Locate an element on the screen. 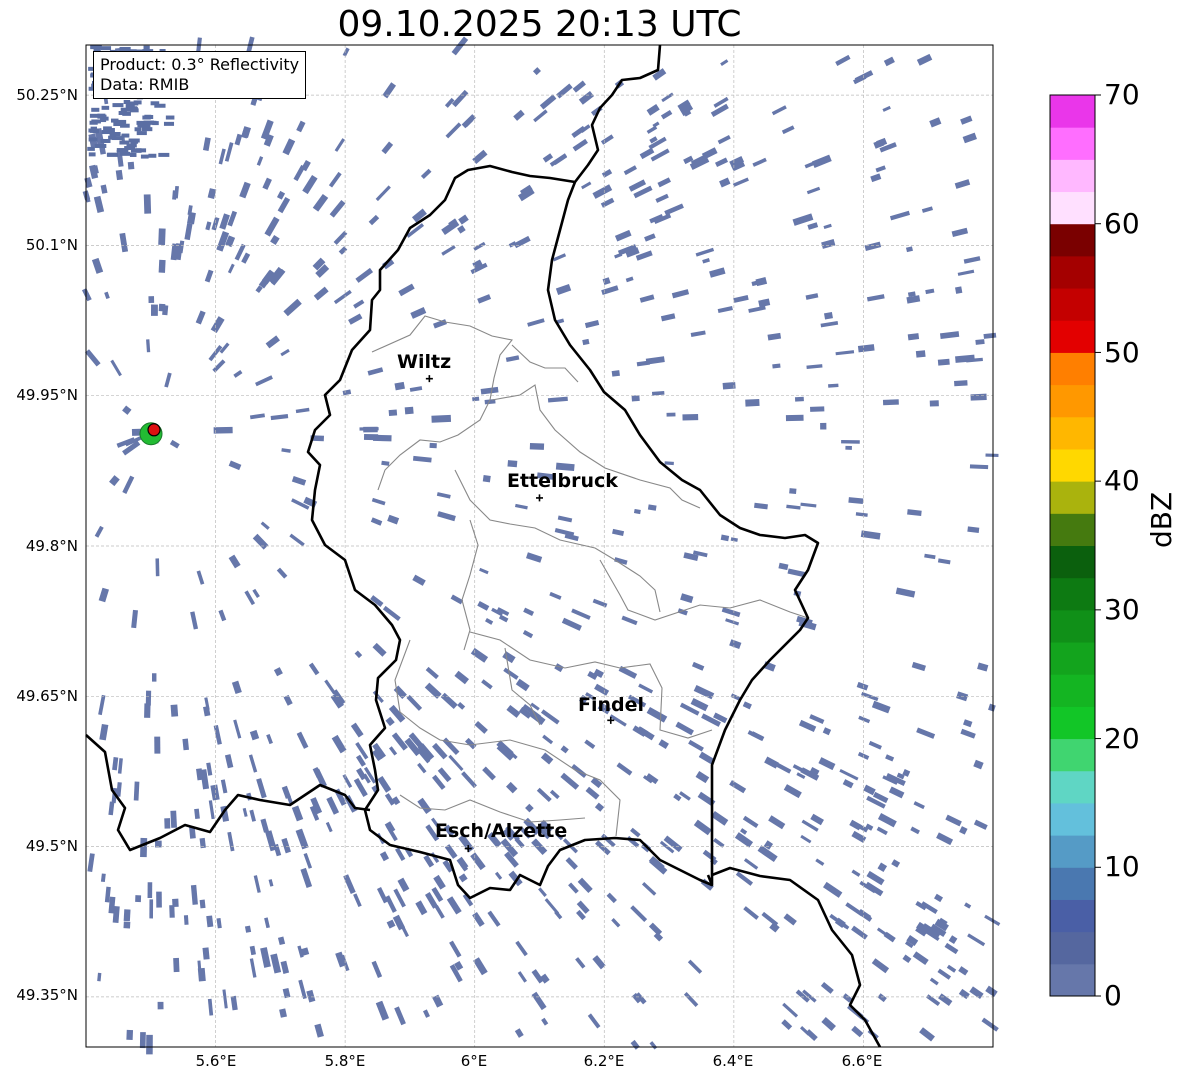 The image size is (1184, 1081). city-markers is located at coordinates (520, 614).